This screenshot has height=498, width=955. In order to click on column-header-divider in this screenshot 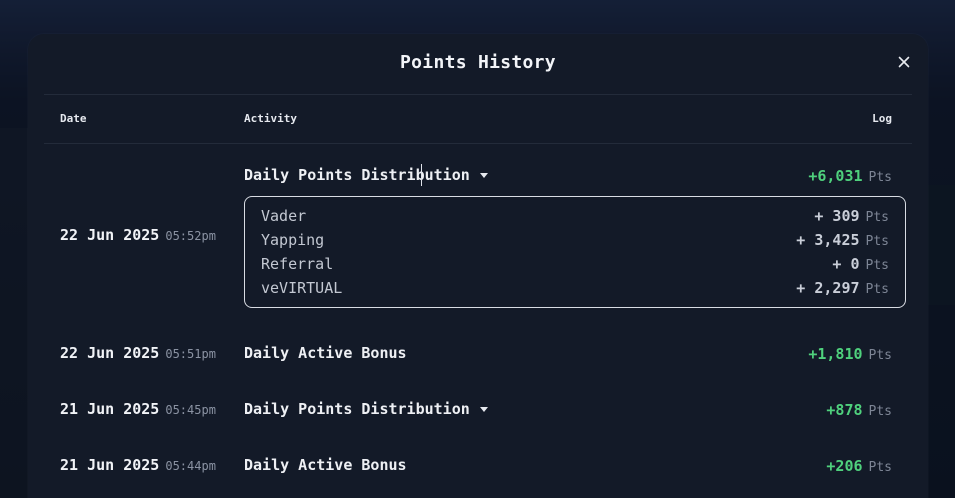, I will do `click(478, 143)`.